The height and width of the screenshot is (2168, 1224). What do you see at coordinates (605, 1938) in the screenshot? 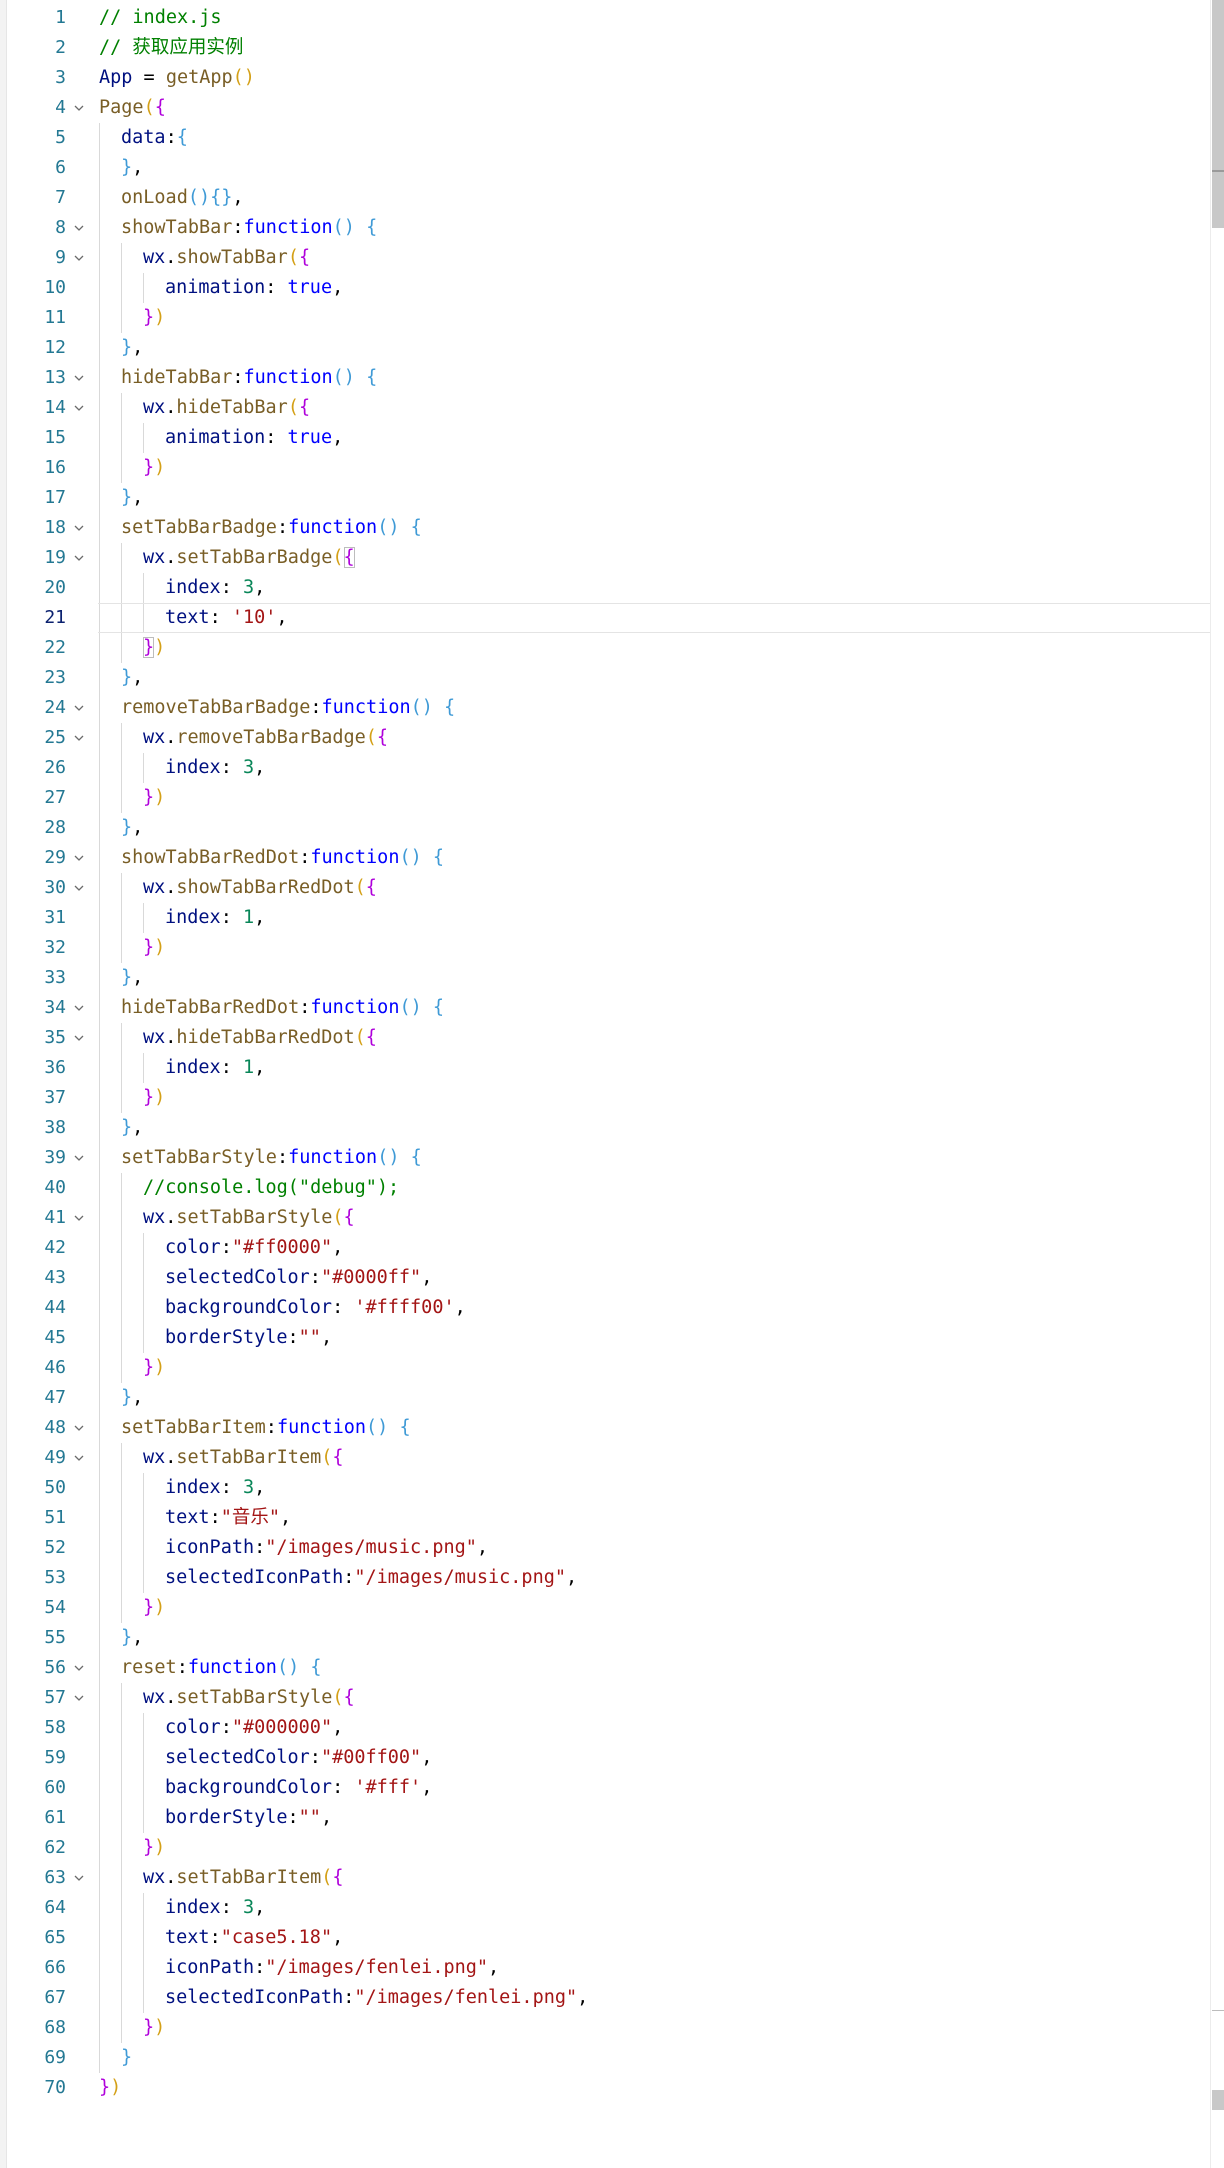
I see `code-line: 65 text:"case5.18",` at bounding box center [605, 1938].